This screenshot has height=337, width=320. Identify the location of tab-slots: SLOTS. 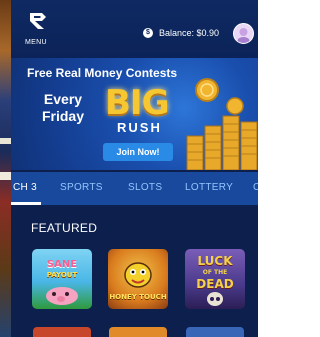
(145, 187).